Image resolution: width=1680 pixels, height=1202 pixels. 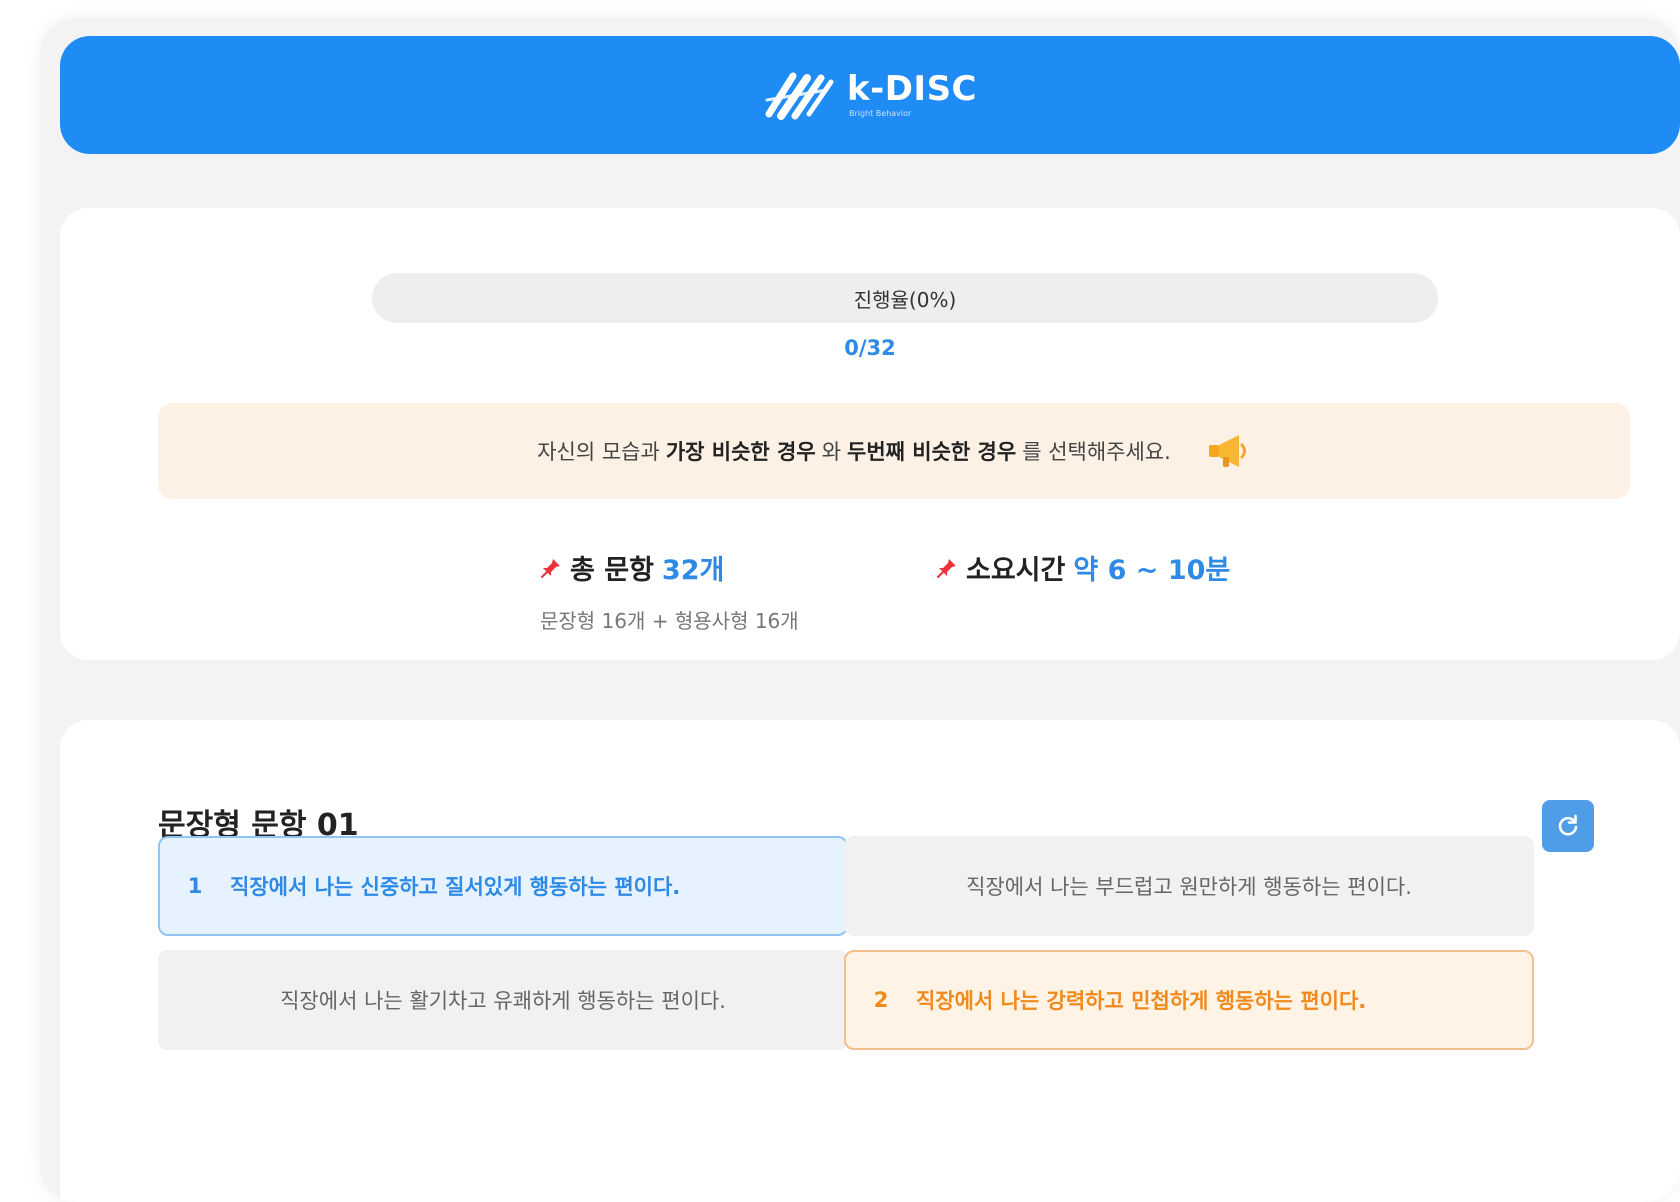 I want to click on option-1: 1 직장에서 나는 신중하고 질서있게 행동하는 편이다., so click(x=503, y=886).